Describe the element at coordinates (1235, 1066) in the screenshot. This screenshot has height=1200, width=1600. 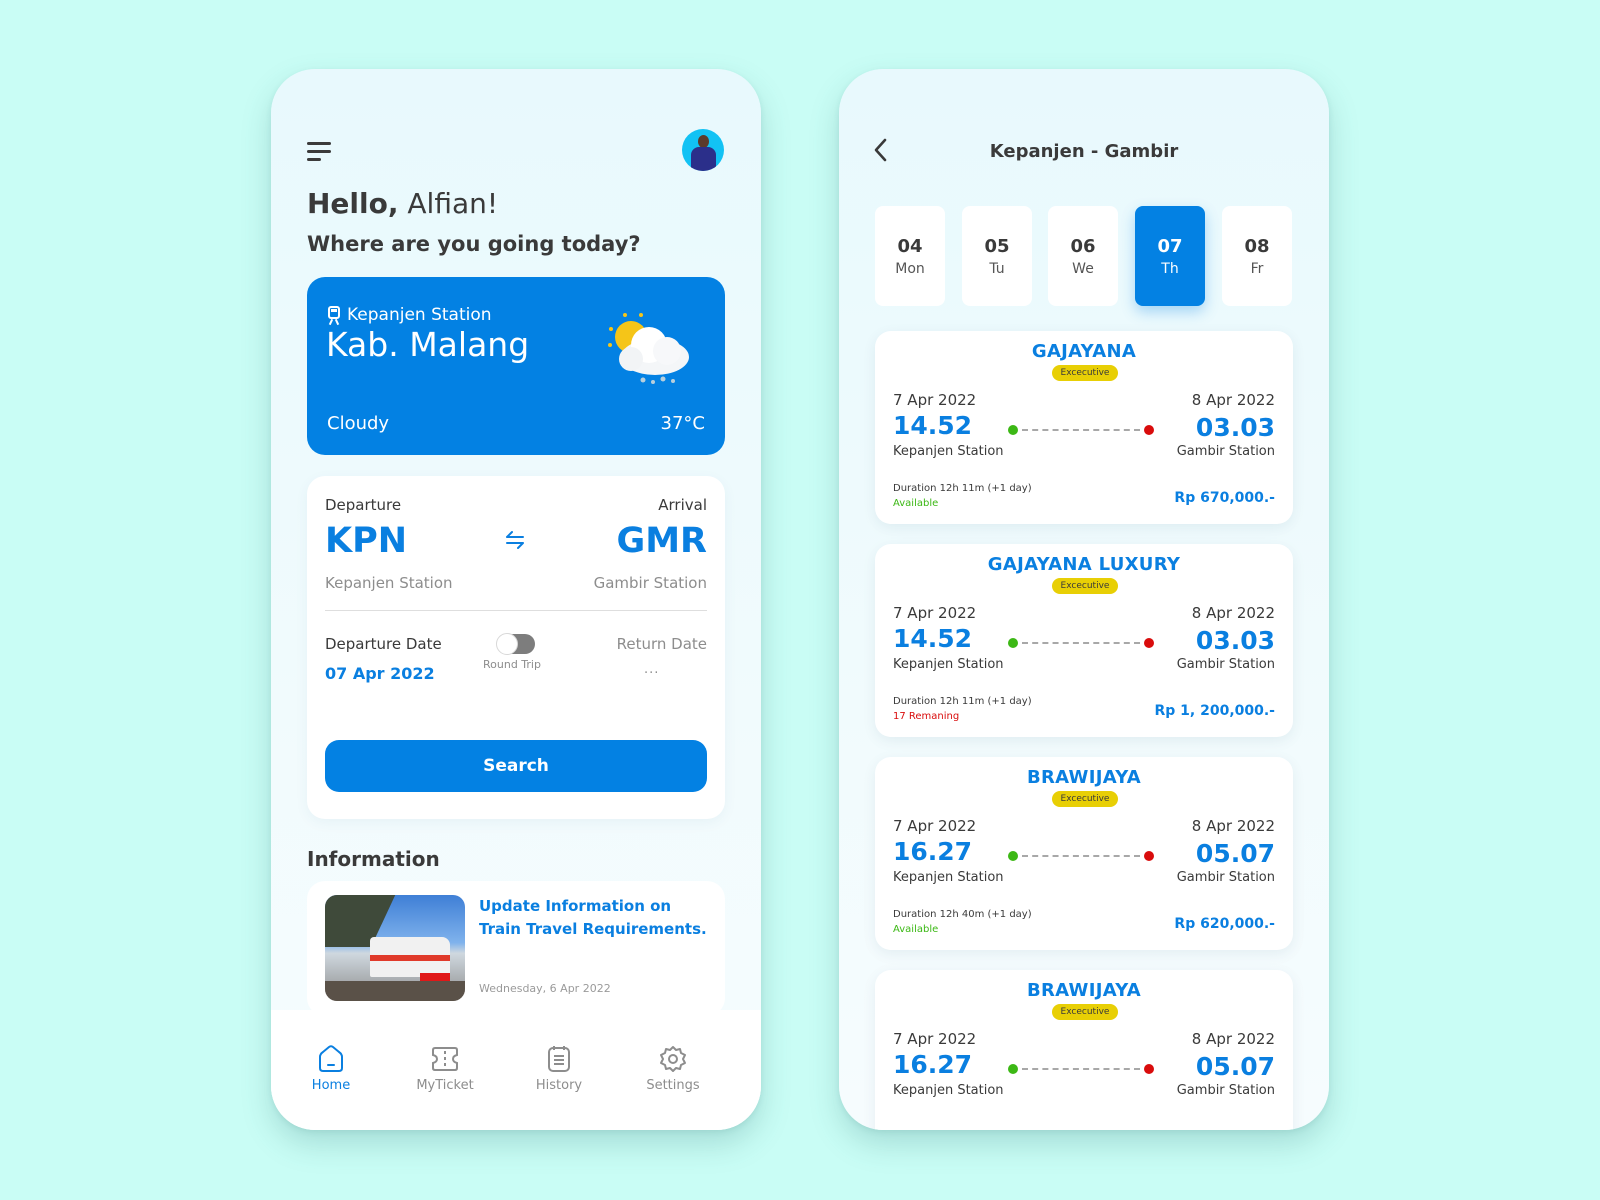
I see `arrival-time: 05.07` at that location.